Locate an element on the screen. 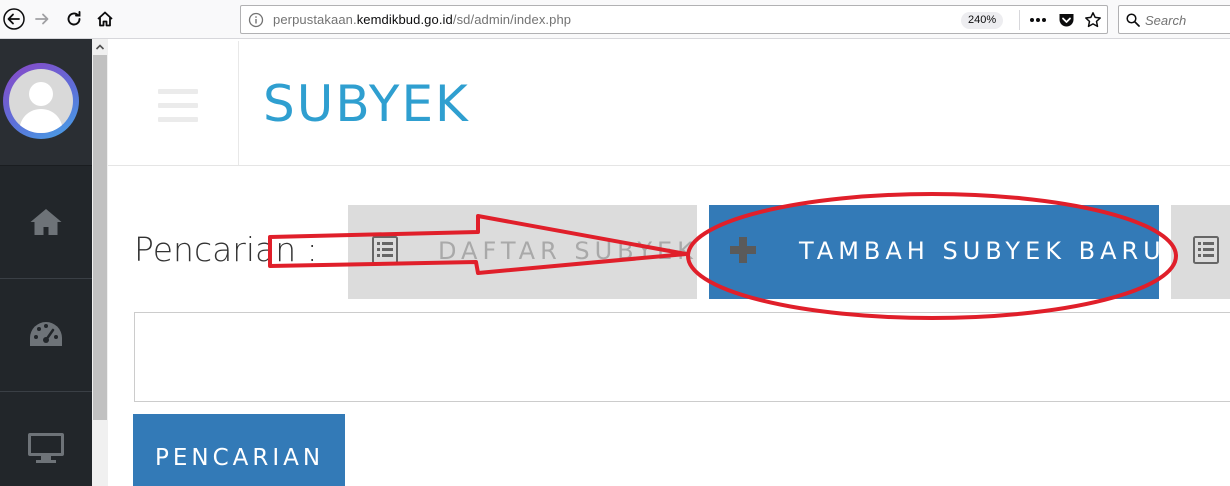 The width and height of the screenshot is (1230, 486). menu-toggle-button is located at coordinates (178, 106).